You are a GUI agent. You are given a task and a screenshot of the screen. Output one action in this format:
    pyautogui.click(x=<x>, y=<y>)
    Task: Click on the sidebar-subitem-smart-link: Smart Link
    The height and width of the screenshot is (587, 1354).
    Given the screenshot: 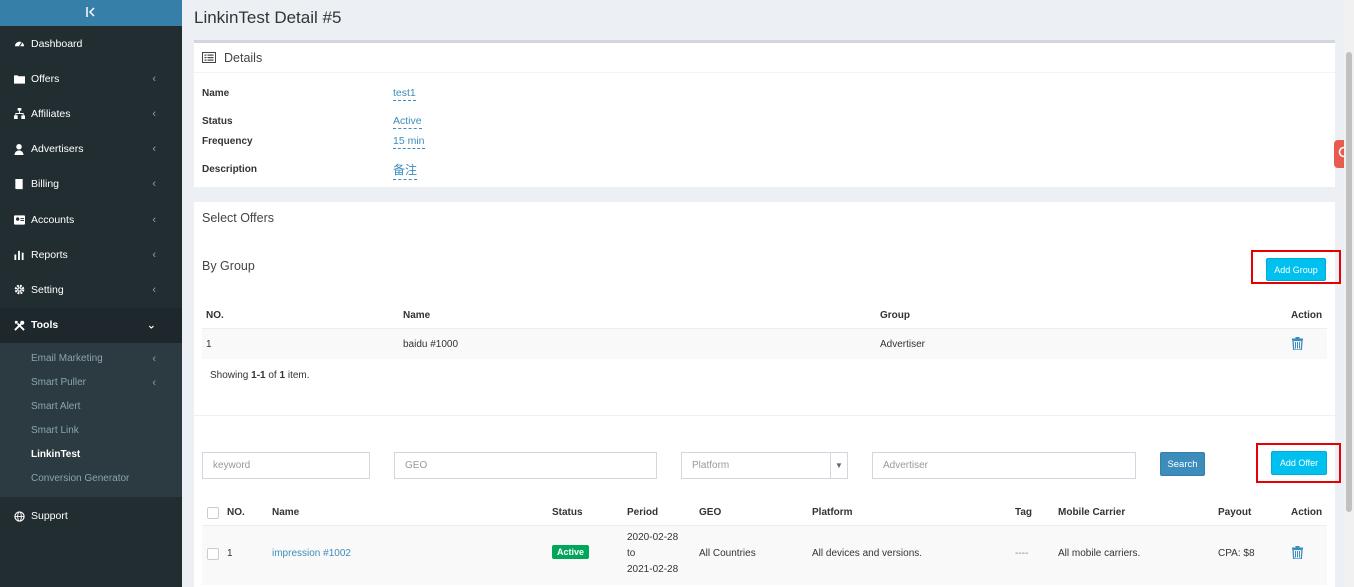 What is the action you would take?
    pyautogui.click(x=91, y=431)
    